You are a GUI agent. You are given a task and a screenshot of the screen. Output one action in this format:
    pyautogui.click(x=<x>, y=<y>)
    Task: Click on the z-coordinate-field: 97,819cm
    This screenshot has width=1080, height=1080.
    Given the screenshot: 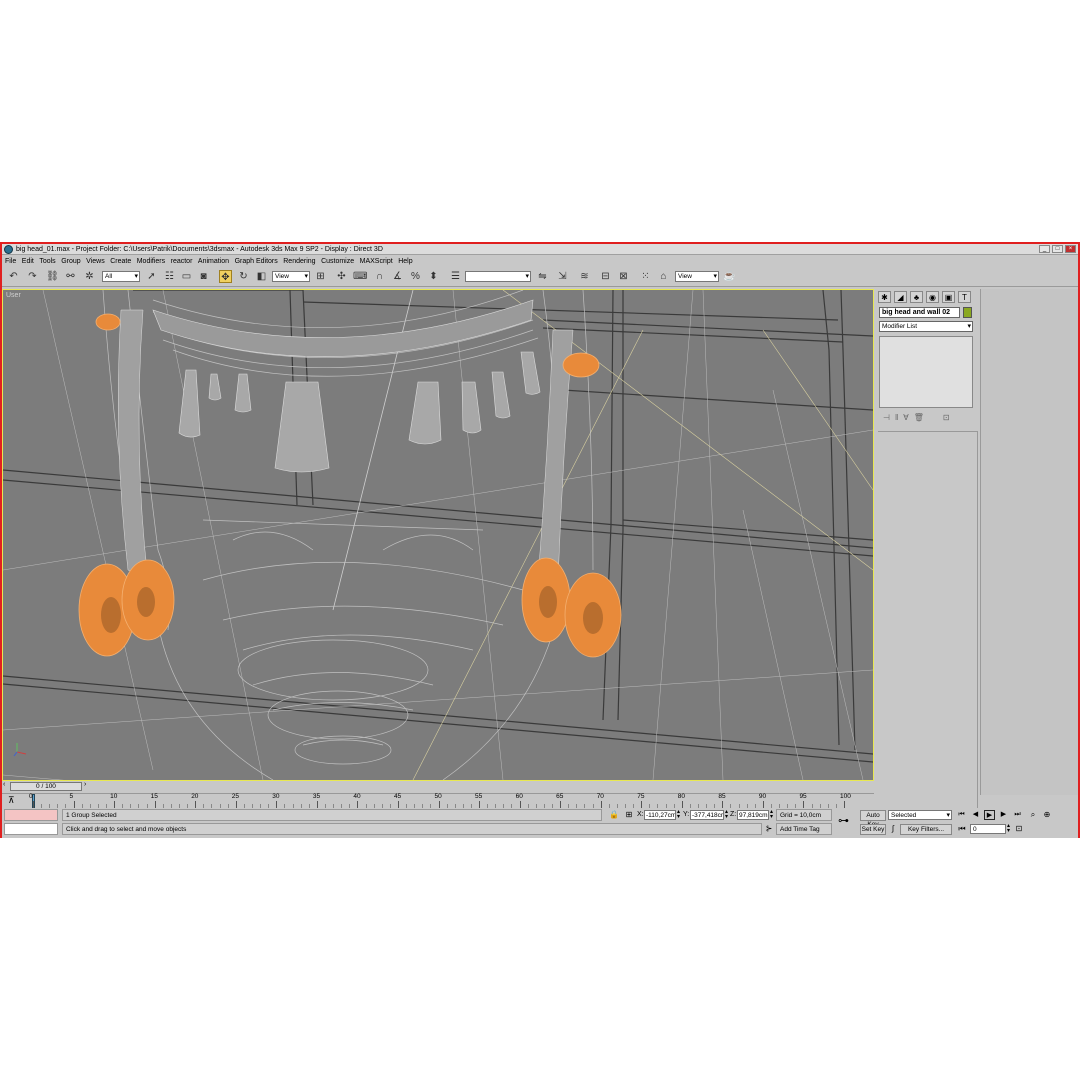 What is the action you would take?
    pyautogui.click(x=753, y=815)
    